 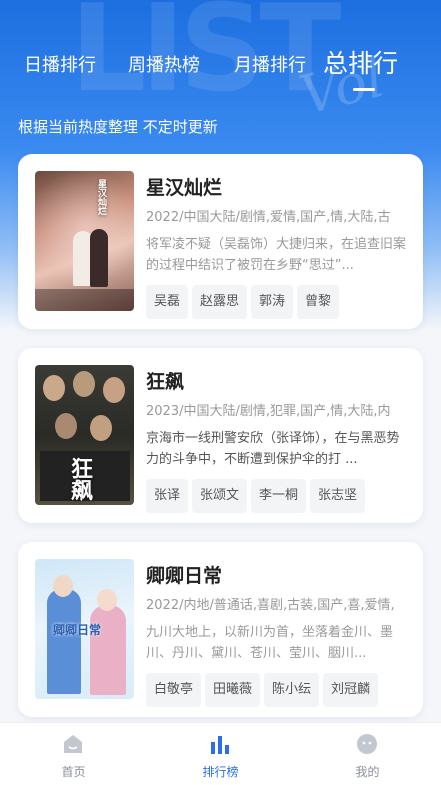 What do you see at coordinates (270, 64) in the screenshot?
I see `tab-monthly: 月播排行` at bounding box center [270, 64].